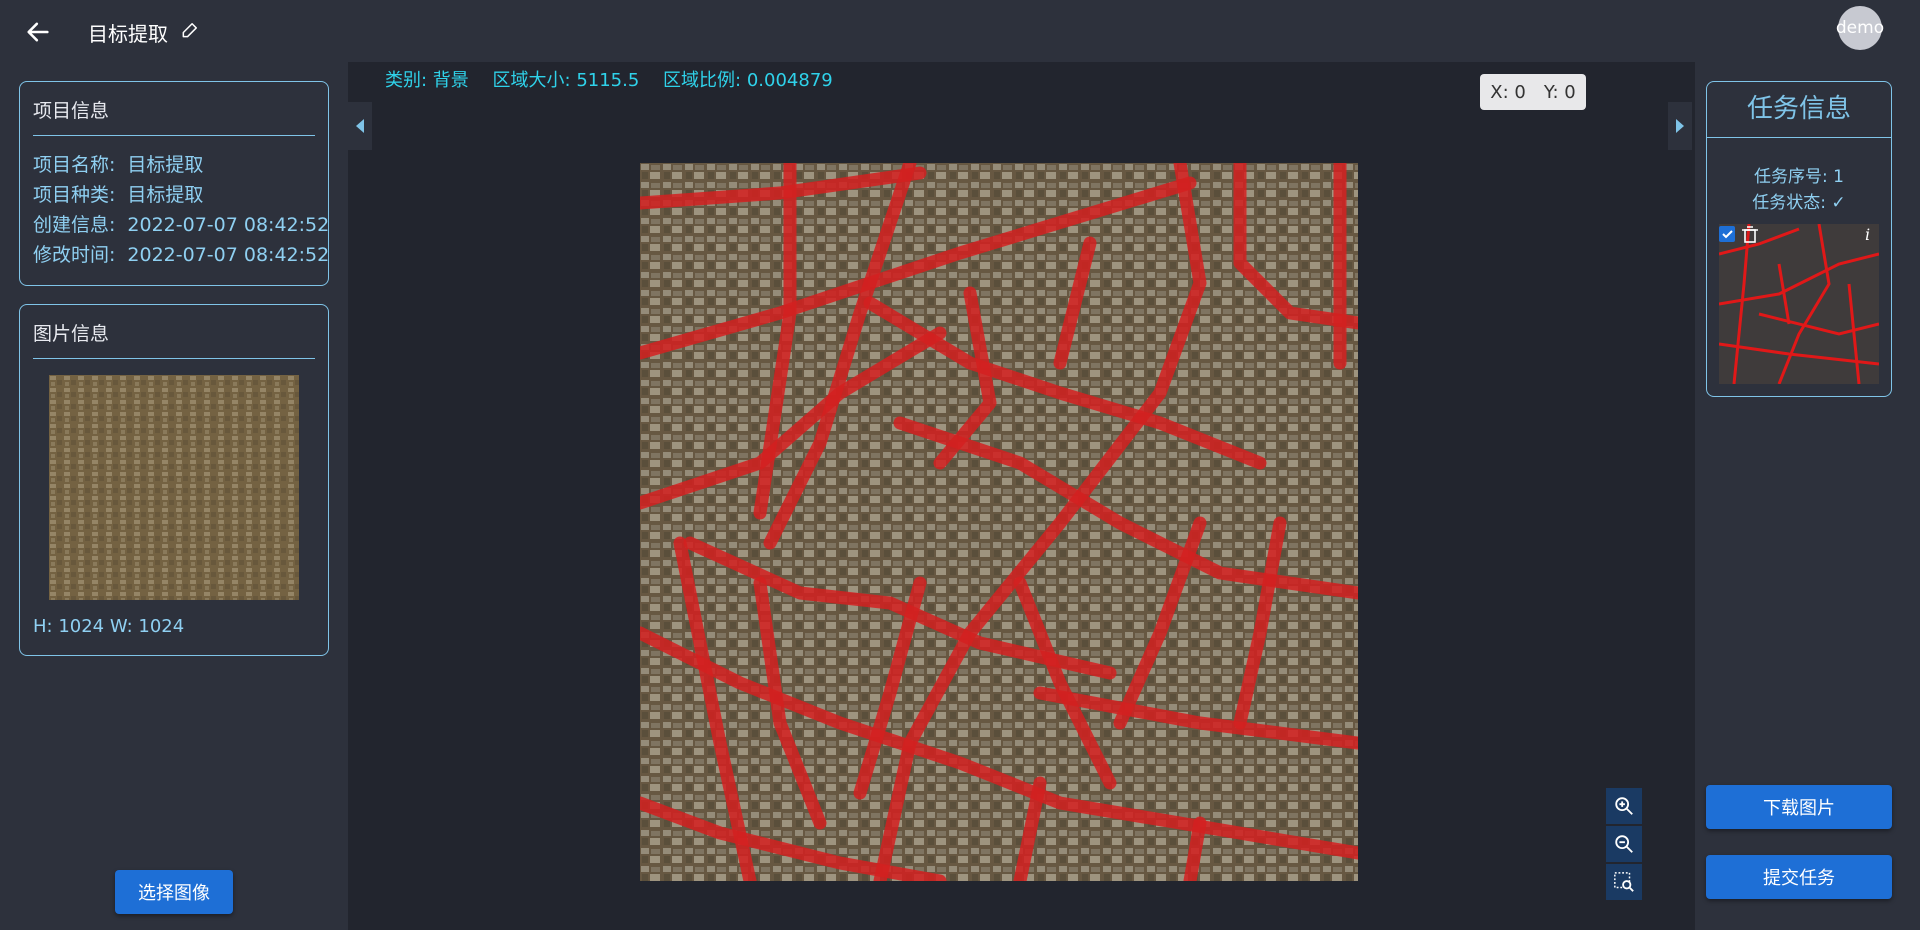  I want to click on x-coordinate: X: 0, so click(1508, 92).